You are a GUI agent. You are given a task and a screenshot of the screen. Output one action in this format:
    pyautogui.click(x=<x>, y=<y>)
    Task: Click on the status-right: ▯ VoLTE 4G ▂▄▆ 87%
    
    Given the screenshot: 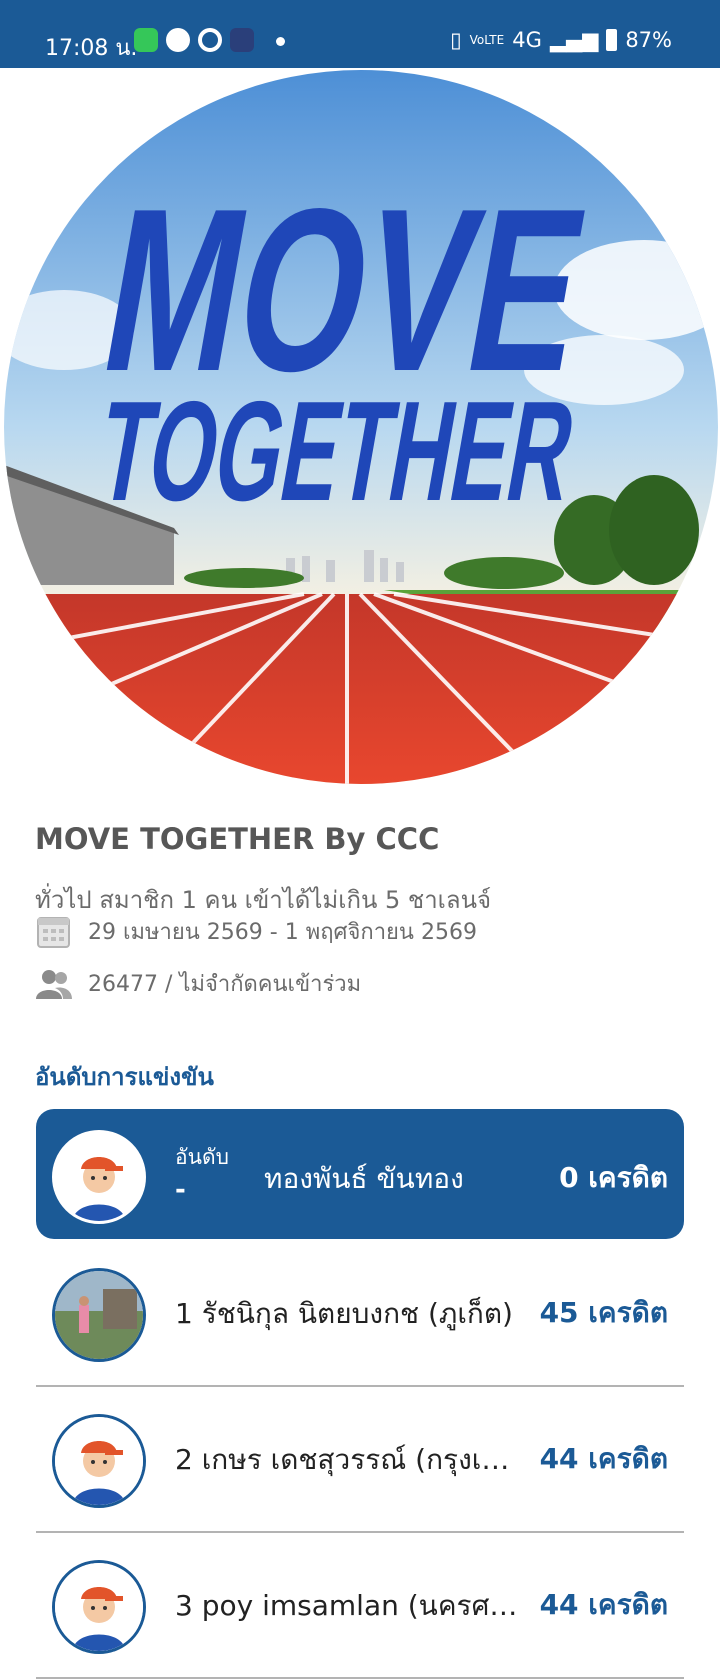 What is the action you would take?
    pyautogui.click(x=561, y=40)
    